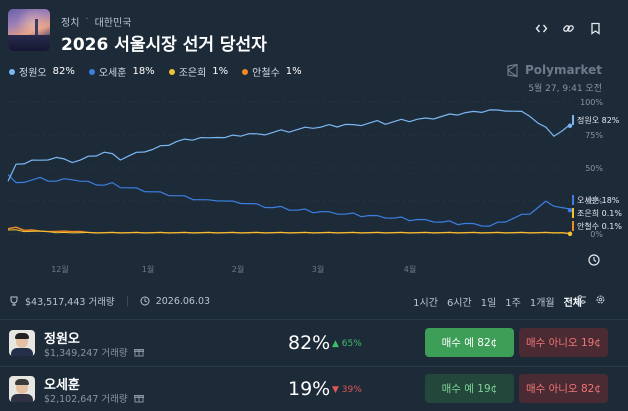 The height and width of the screenshot is (411, 628). What do you see at coordinates (598, 200) in the screenshot?
I see `series-end-label: 오세훈 18%` at bounding box center [598, 200].